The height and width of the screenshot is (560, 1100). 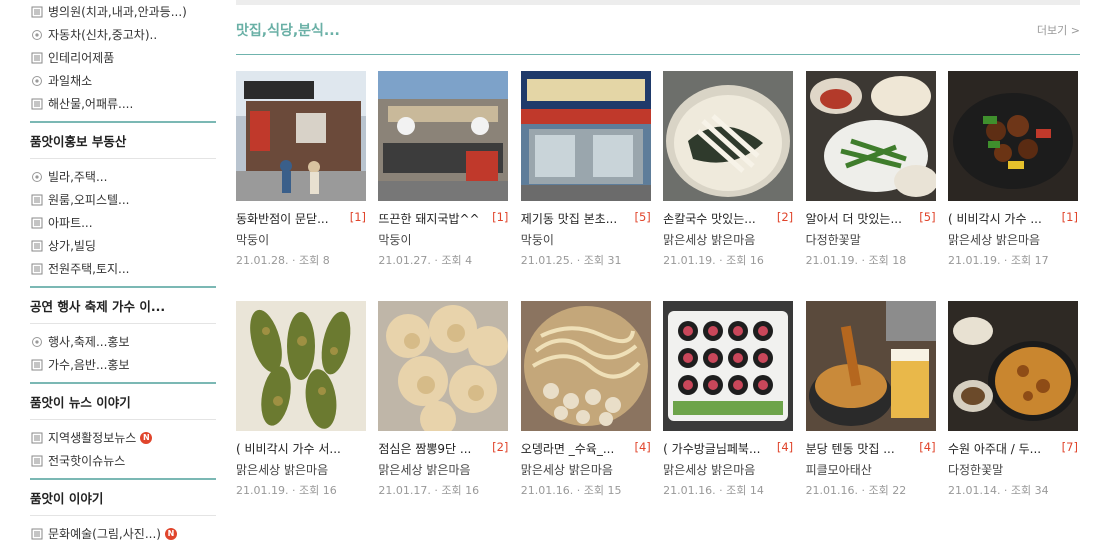 I want to click on sidebar-item: 자동차(신차,중고차).., so click(x=123, y=34).